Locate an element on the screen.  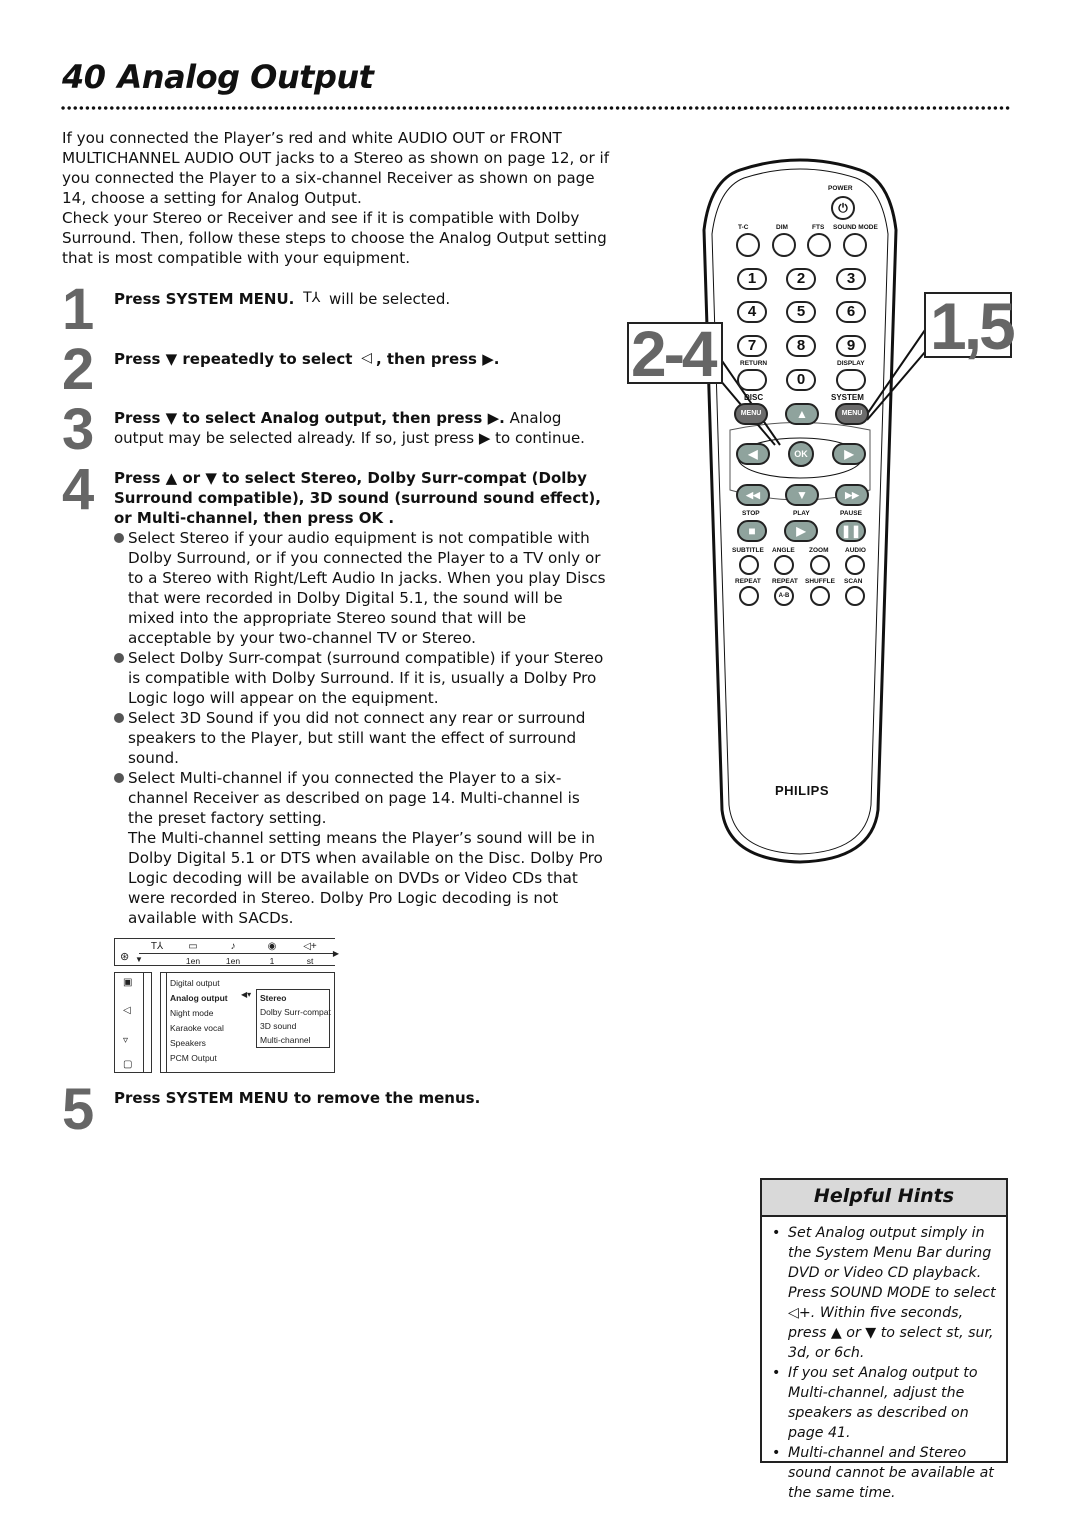
audio-button is located at coordinates (855, 565).